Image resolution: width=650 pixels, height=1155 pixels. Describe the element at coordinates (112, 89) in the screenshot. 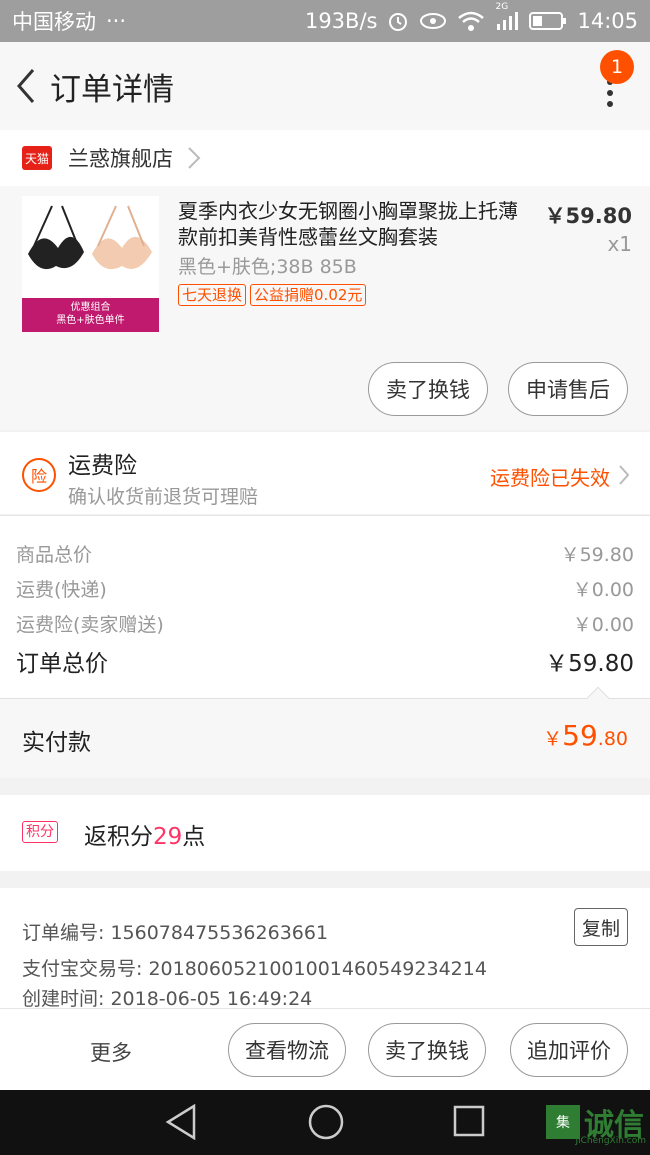

I see `page-title: 订单详情` at that location.